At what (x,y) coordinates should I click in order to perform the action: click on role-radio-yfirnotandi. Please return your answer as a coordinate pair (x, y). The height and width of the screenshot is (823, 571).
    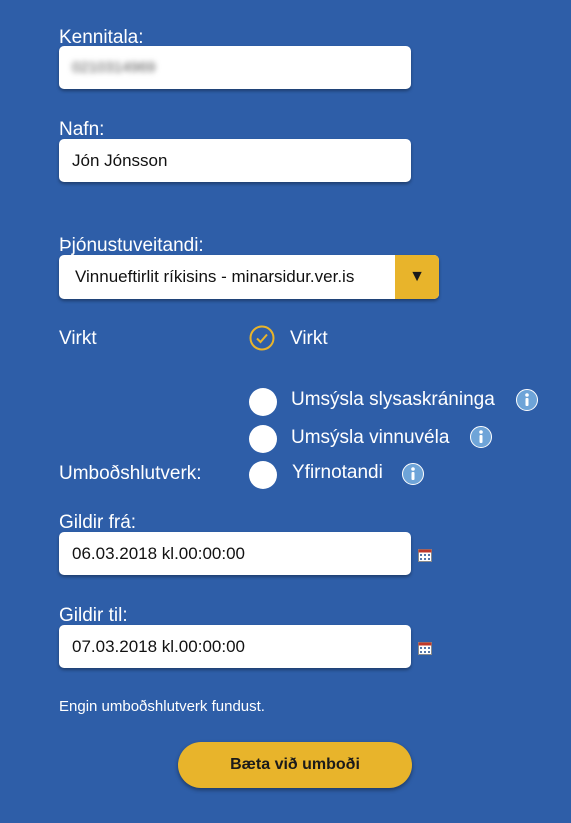
    Looking at the image, I should click on (263, 475).